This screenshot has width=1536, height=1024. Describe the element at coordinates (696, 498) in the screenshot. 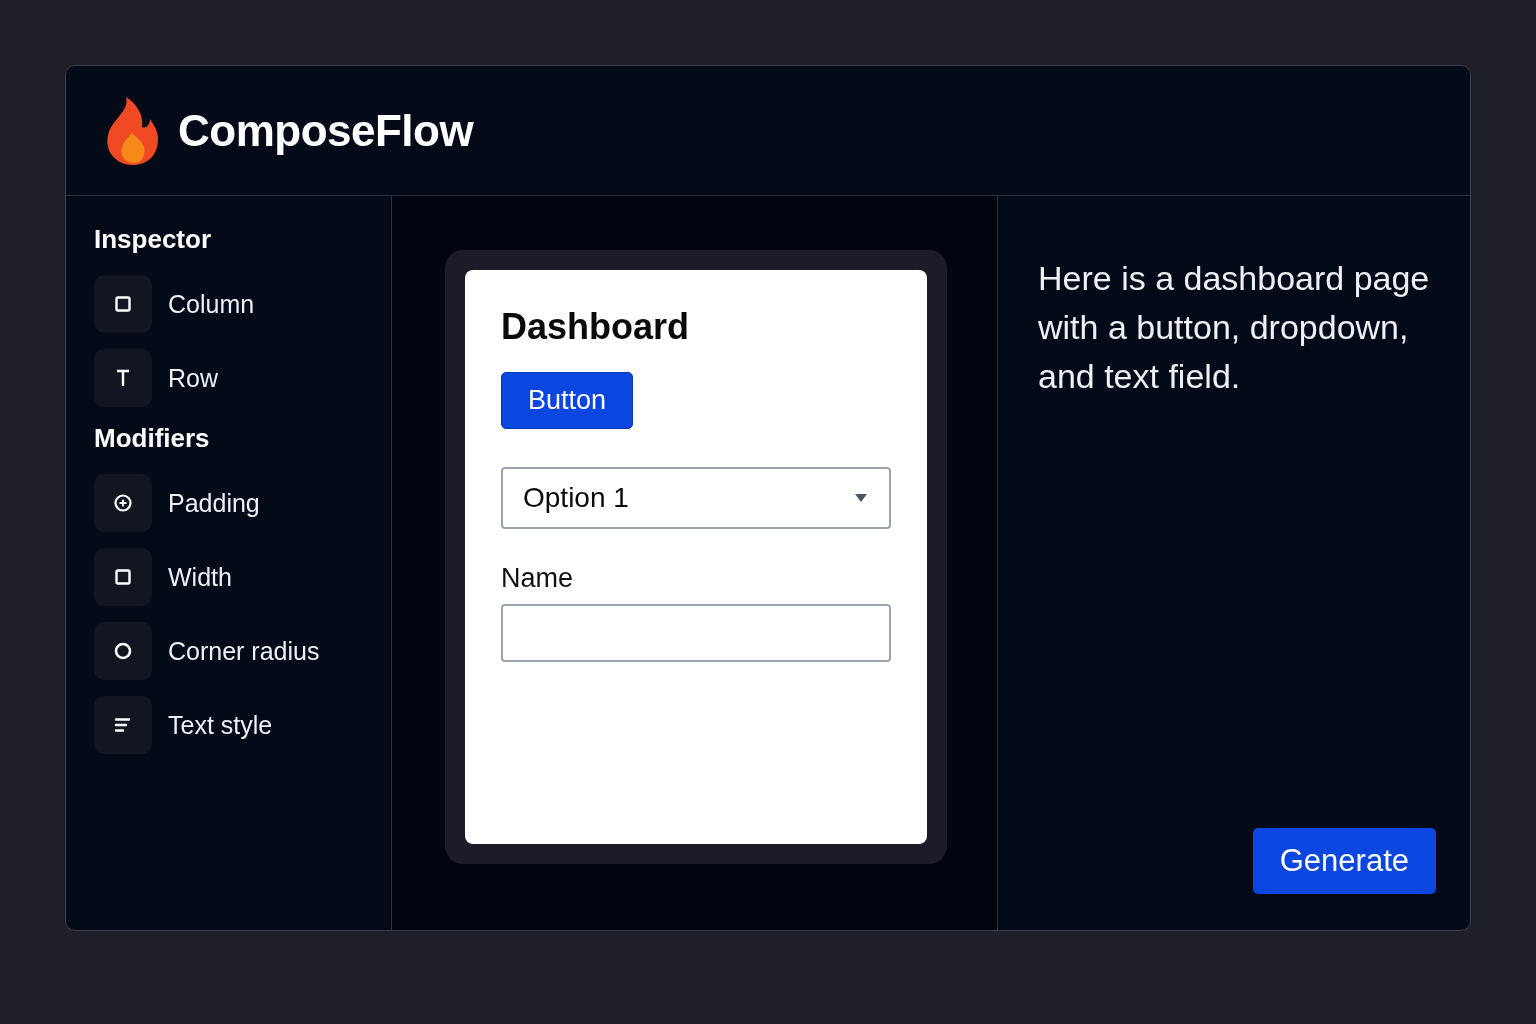

I see `dropdown: Option 1` at that location.